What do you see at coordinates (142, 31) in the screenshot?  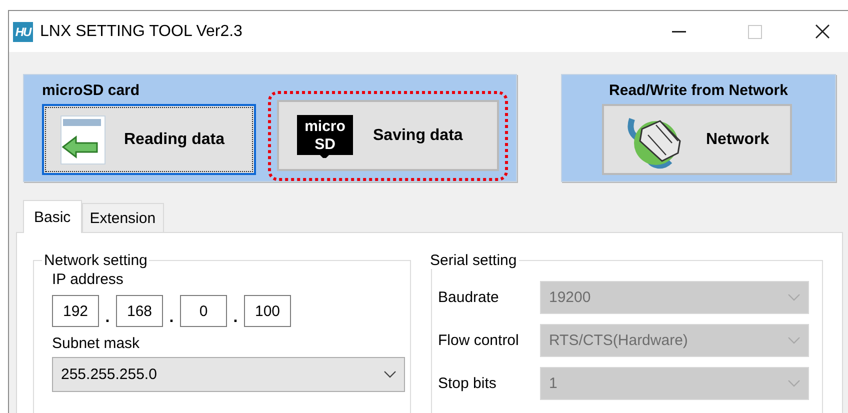 I see `window-title: LNX SETTING TOOL Ver2.3` at bounding box center [142, 31].